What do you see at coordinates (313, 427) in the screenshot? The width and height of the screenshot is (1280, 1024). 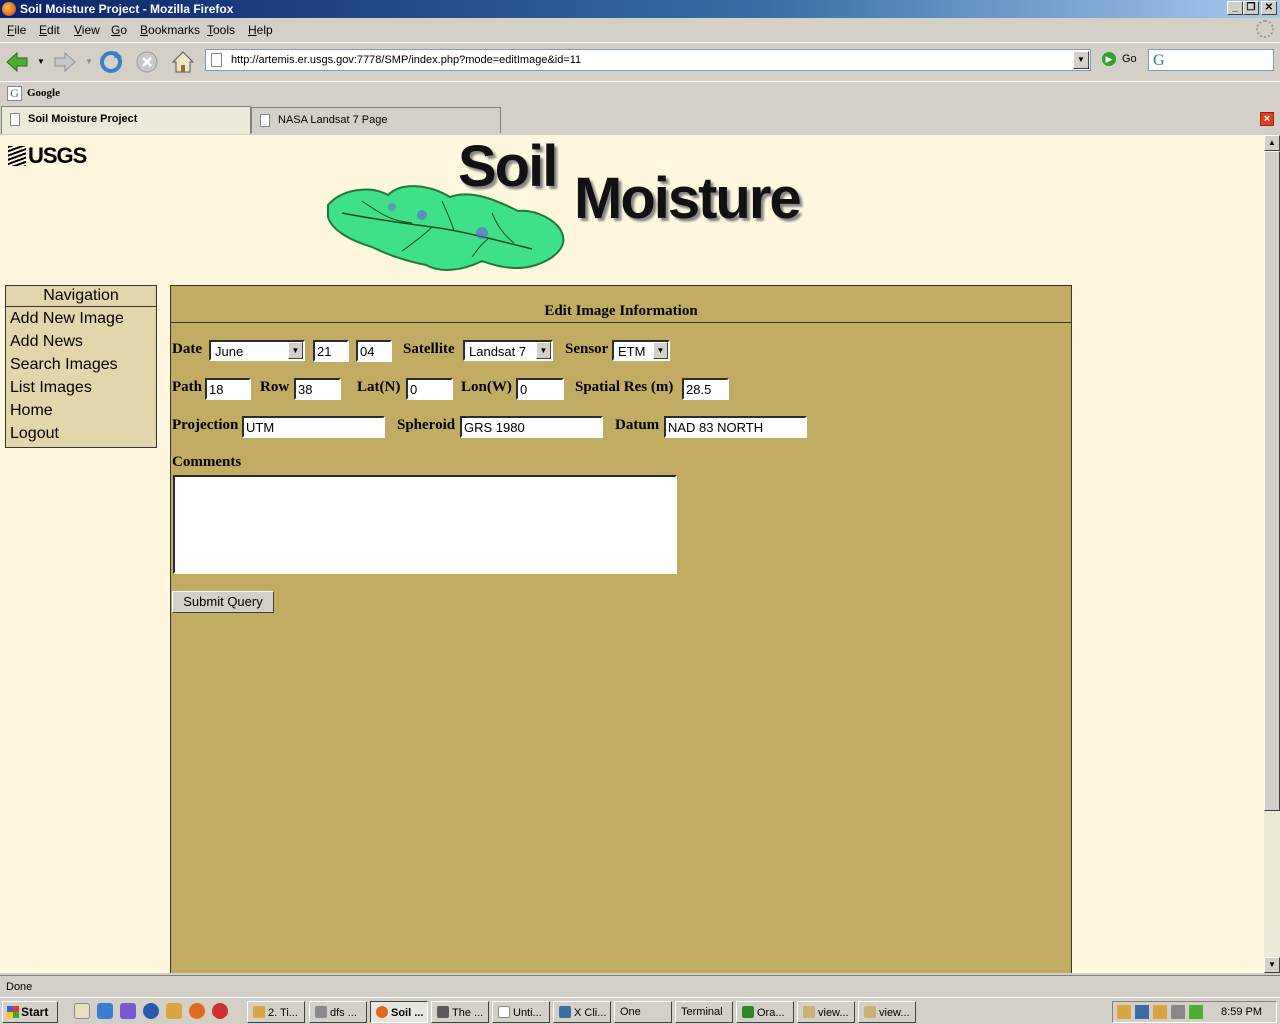 I see `projection-input: UTM` at bounding box center [313, 427].